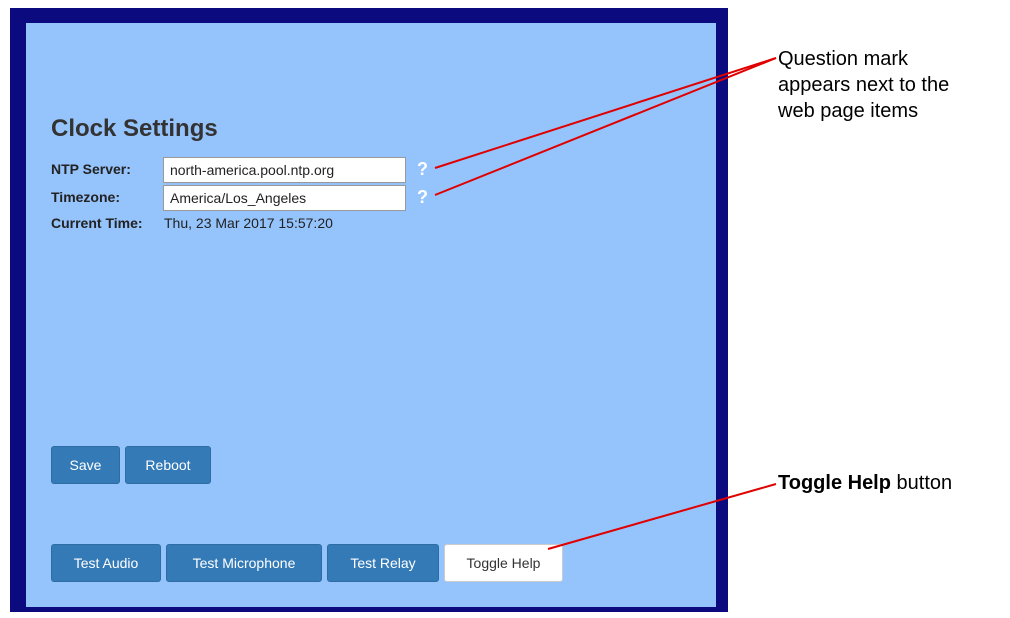 This screenshot has width=1010, height=618. Describe the element at coordinates (921, 483) in the screenshot. I see `annotation-toggle-help-suffix: button` at that location.